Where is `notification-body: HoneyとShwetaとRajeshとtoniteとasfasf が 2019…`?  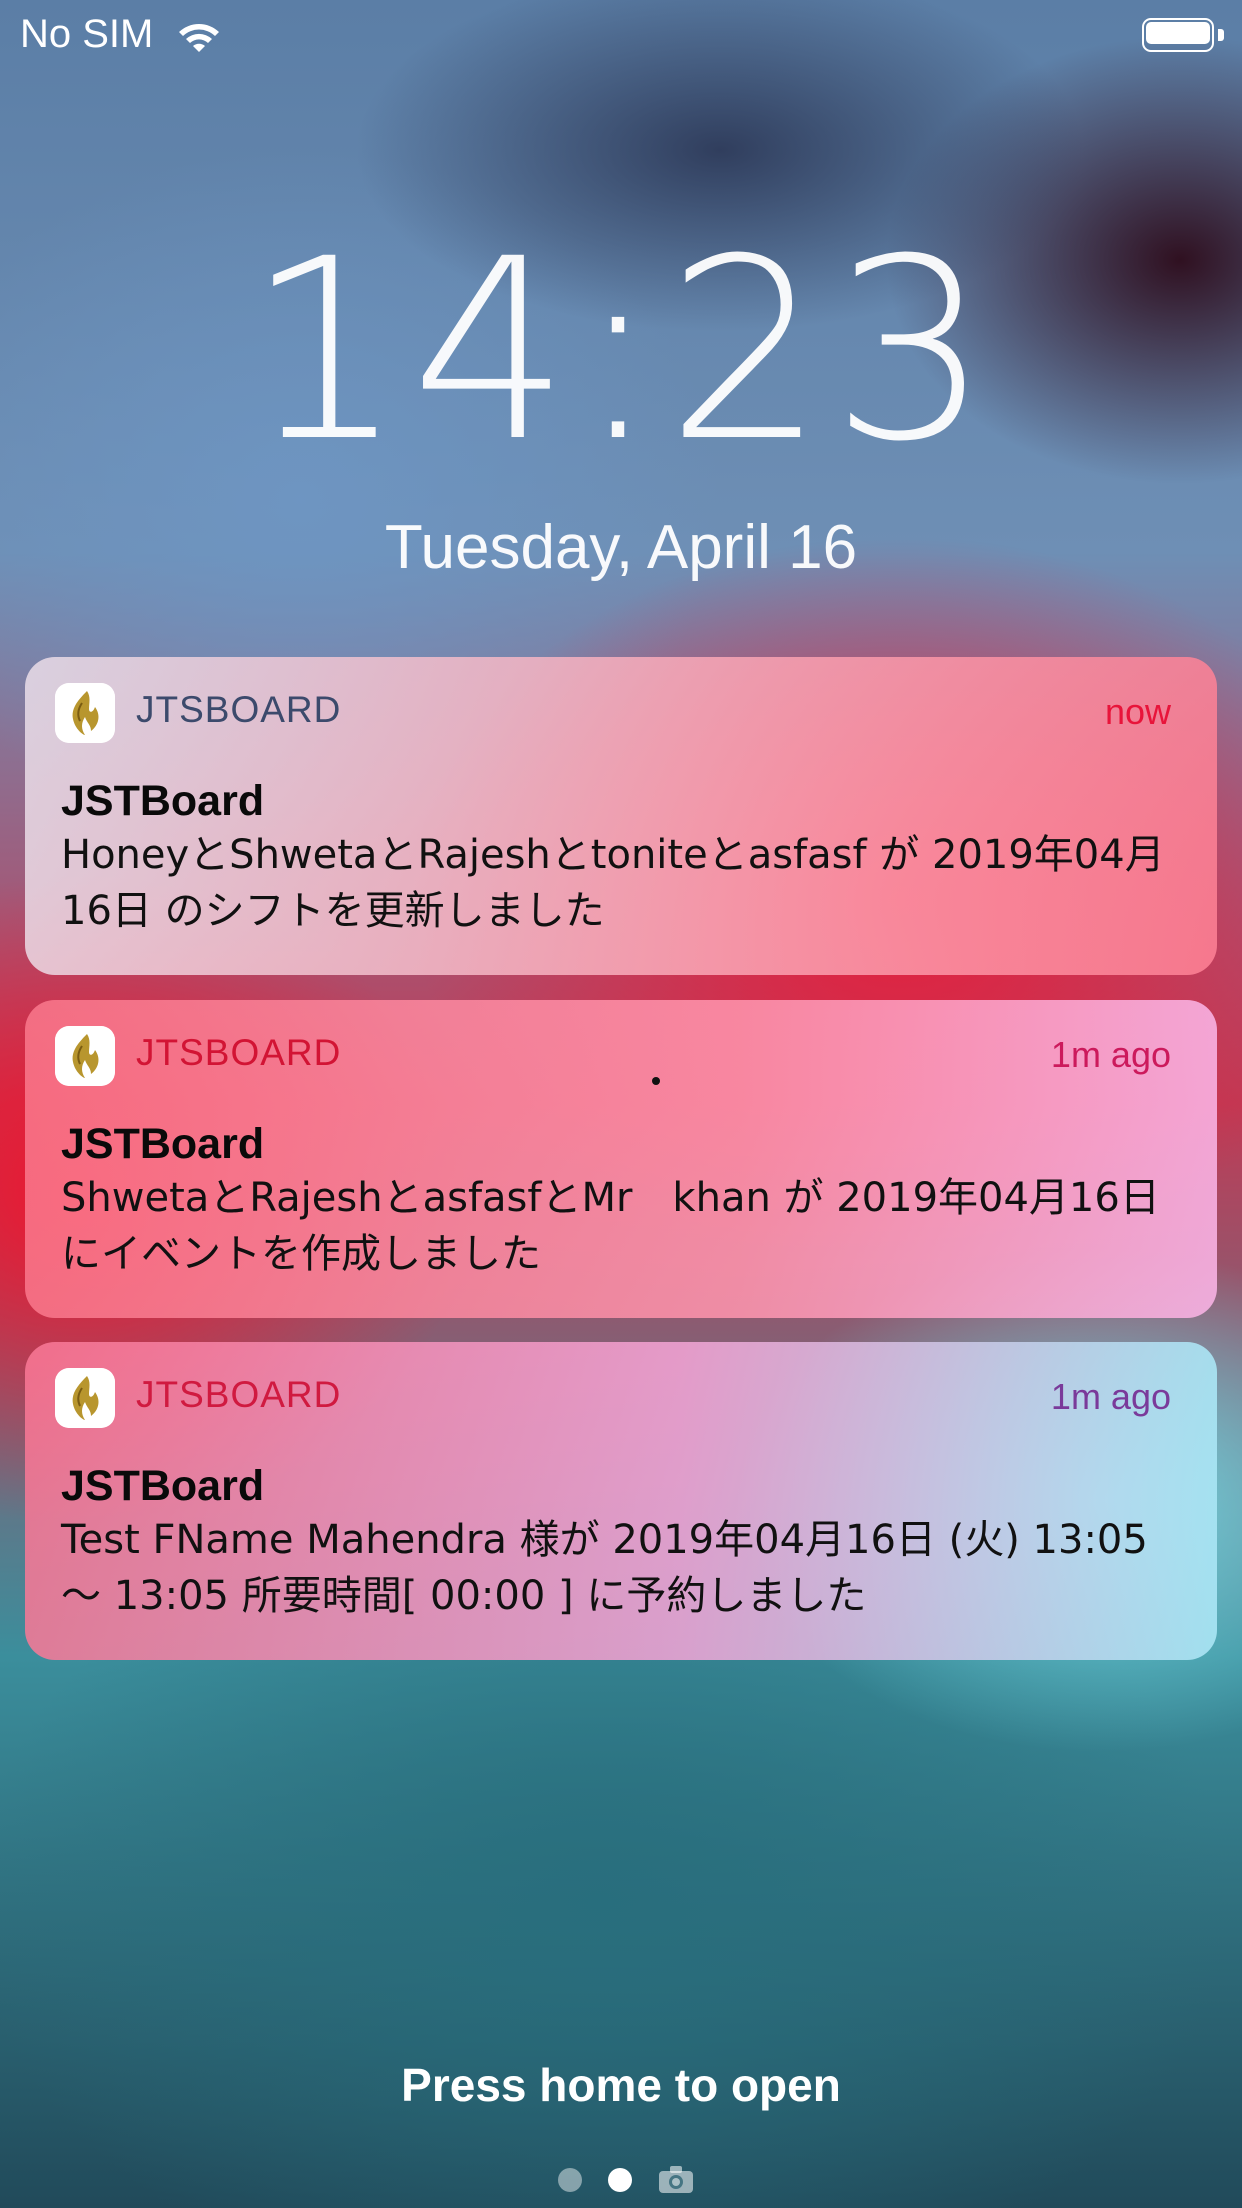 notification-body: HoneyとShwetaとRajeshとtoniteとasfasf が 2019… is located at coordinates (613, 883).